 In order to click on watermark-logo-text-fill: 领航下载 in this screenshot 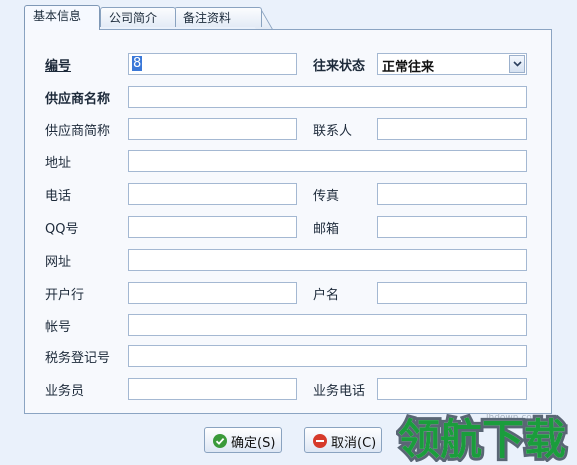, I will do `click(482, 438)`.